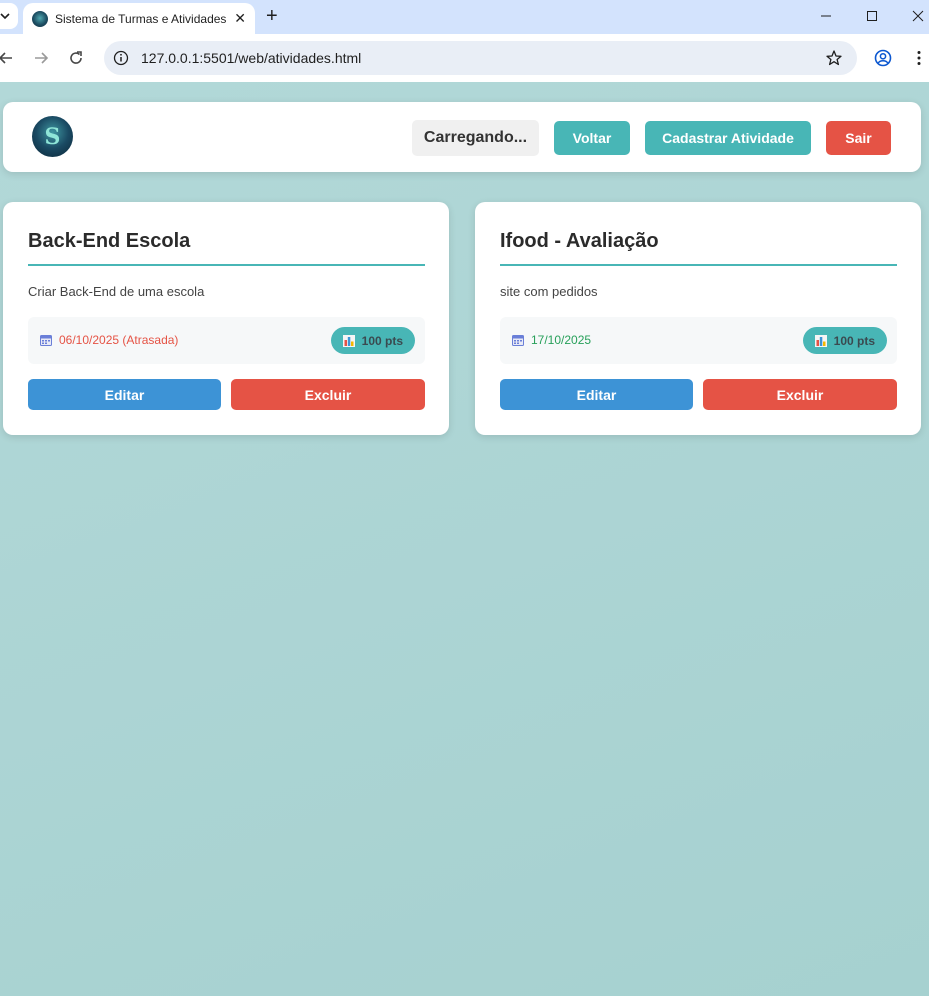 Image resolution: width=929 pixels, height=996 pixels. What do you see at coordinates (5, 16) in the screenshot?
I see `chevron-down-icon` at bounding box center [5, 16].